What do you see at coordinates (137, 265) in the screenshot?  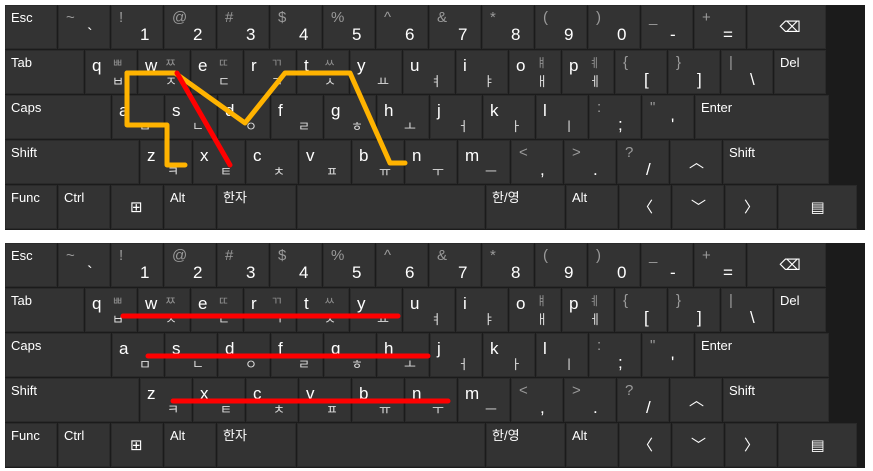 I see `key-1: ! 1` at bounding box center [137, 265].